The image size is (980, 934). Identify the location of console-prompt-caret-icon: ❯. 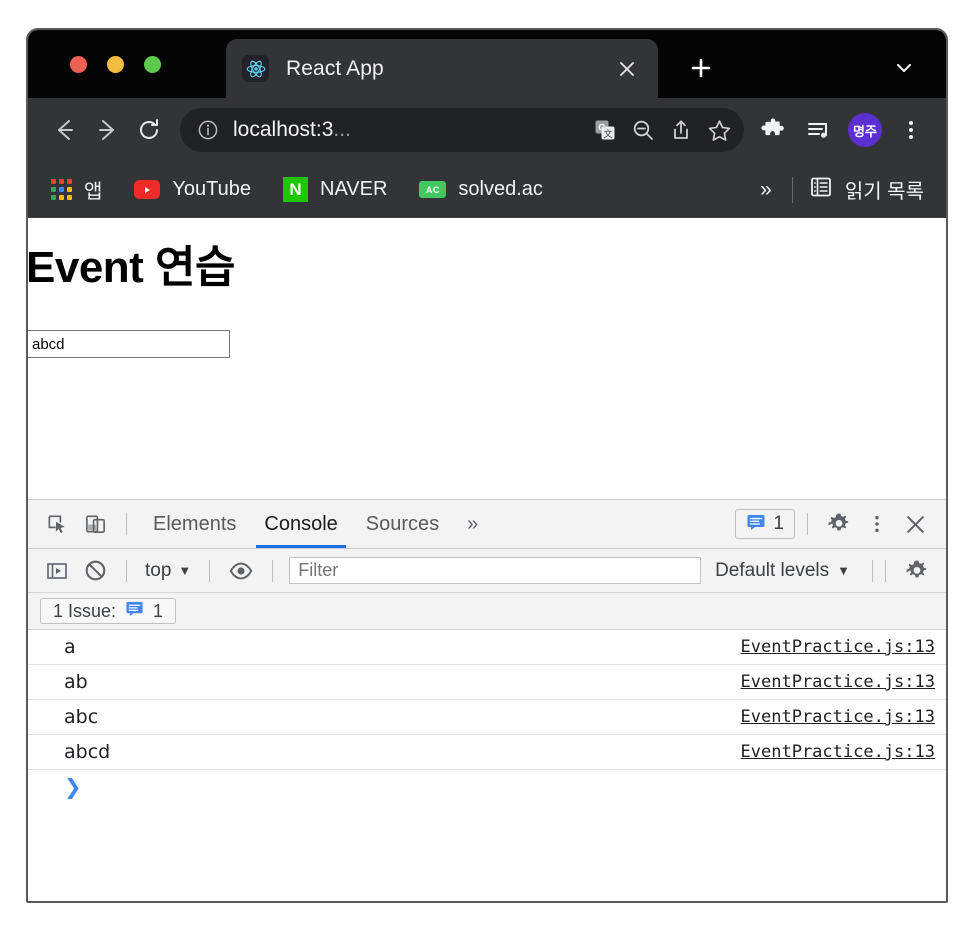
(73, 786).